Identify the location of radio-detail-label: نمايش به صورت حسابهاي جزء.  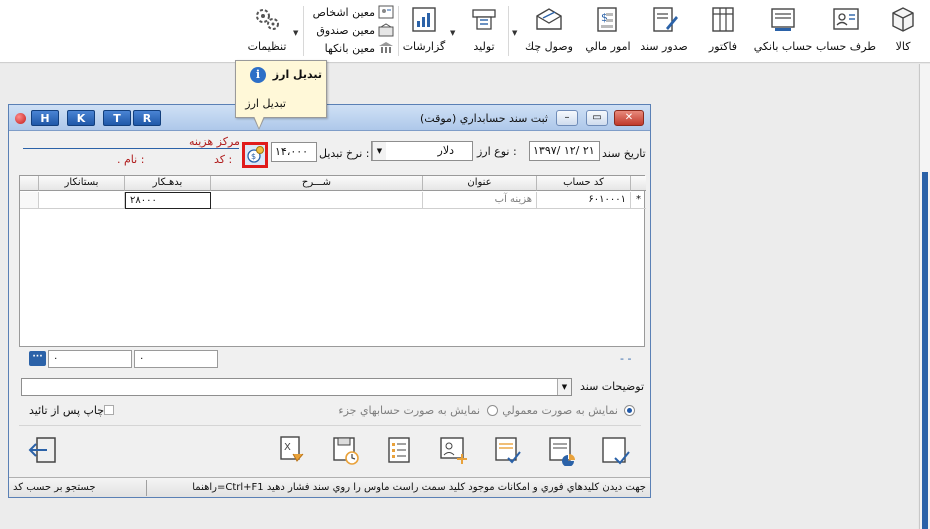
(409, 410).